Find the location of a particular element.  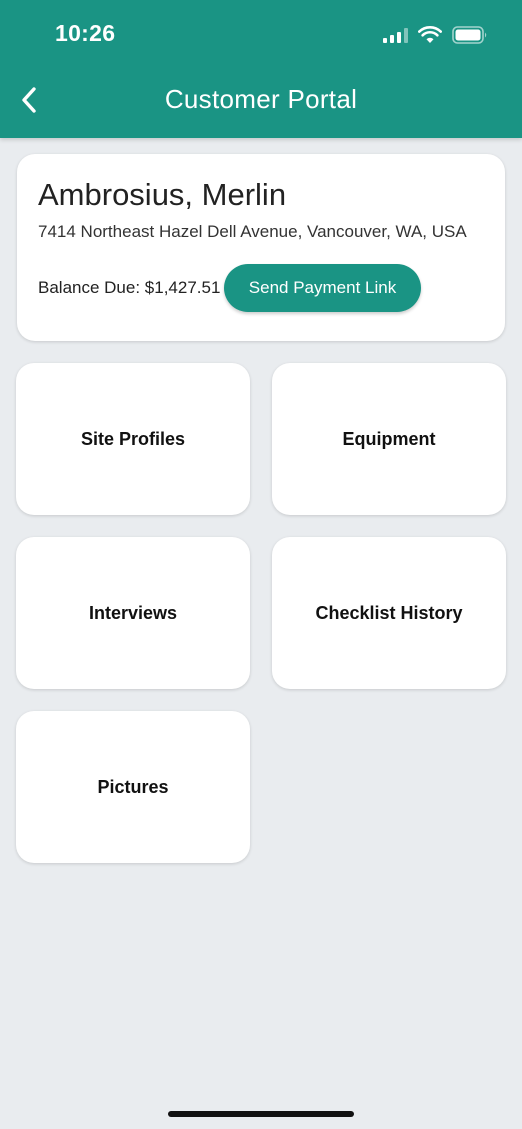

tile-label: Checklist History is located at coordinates (389, 612).